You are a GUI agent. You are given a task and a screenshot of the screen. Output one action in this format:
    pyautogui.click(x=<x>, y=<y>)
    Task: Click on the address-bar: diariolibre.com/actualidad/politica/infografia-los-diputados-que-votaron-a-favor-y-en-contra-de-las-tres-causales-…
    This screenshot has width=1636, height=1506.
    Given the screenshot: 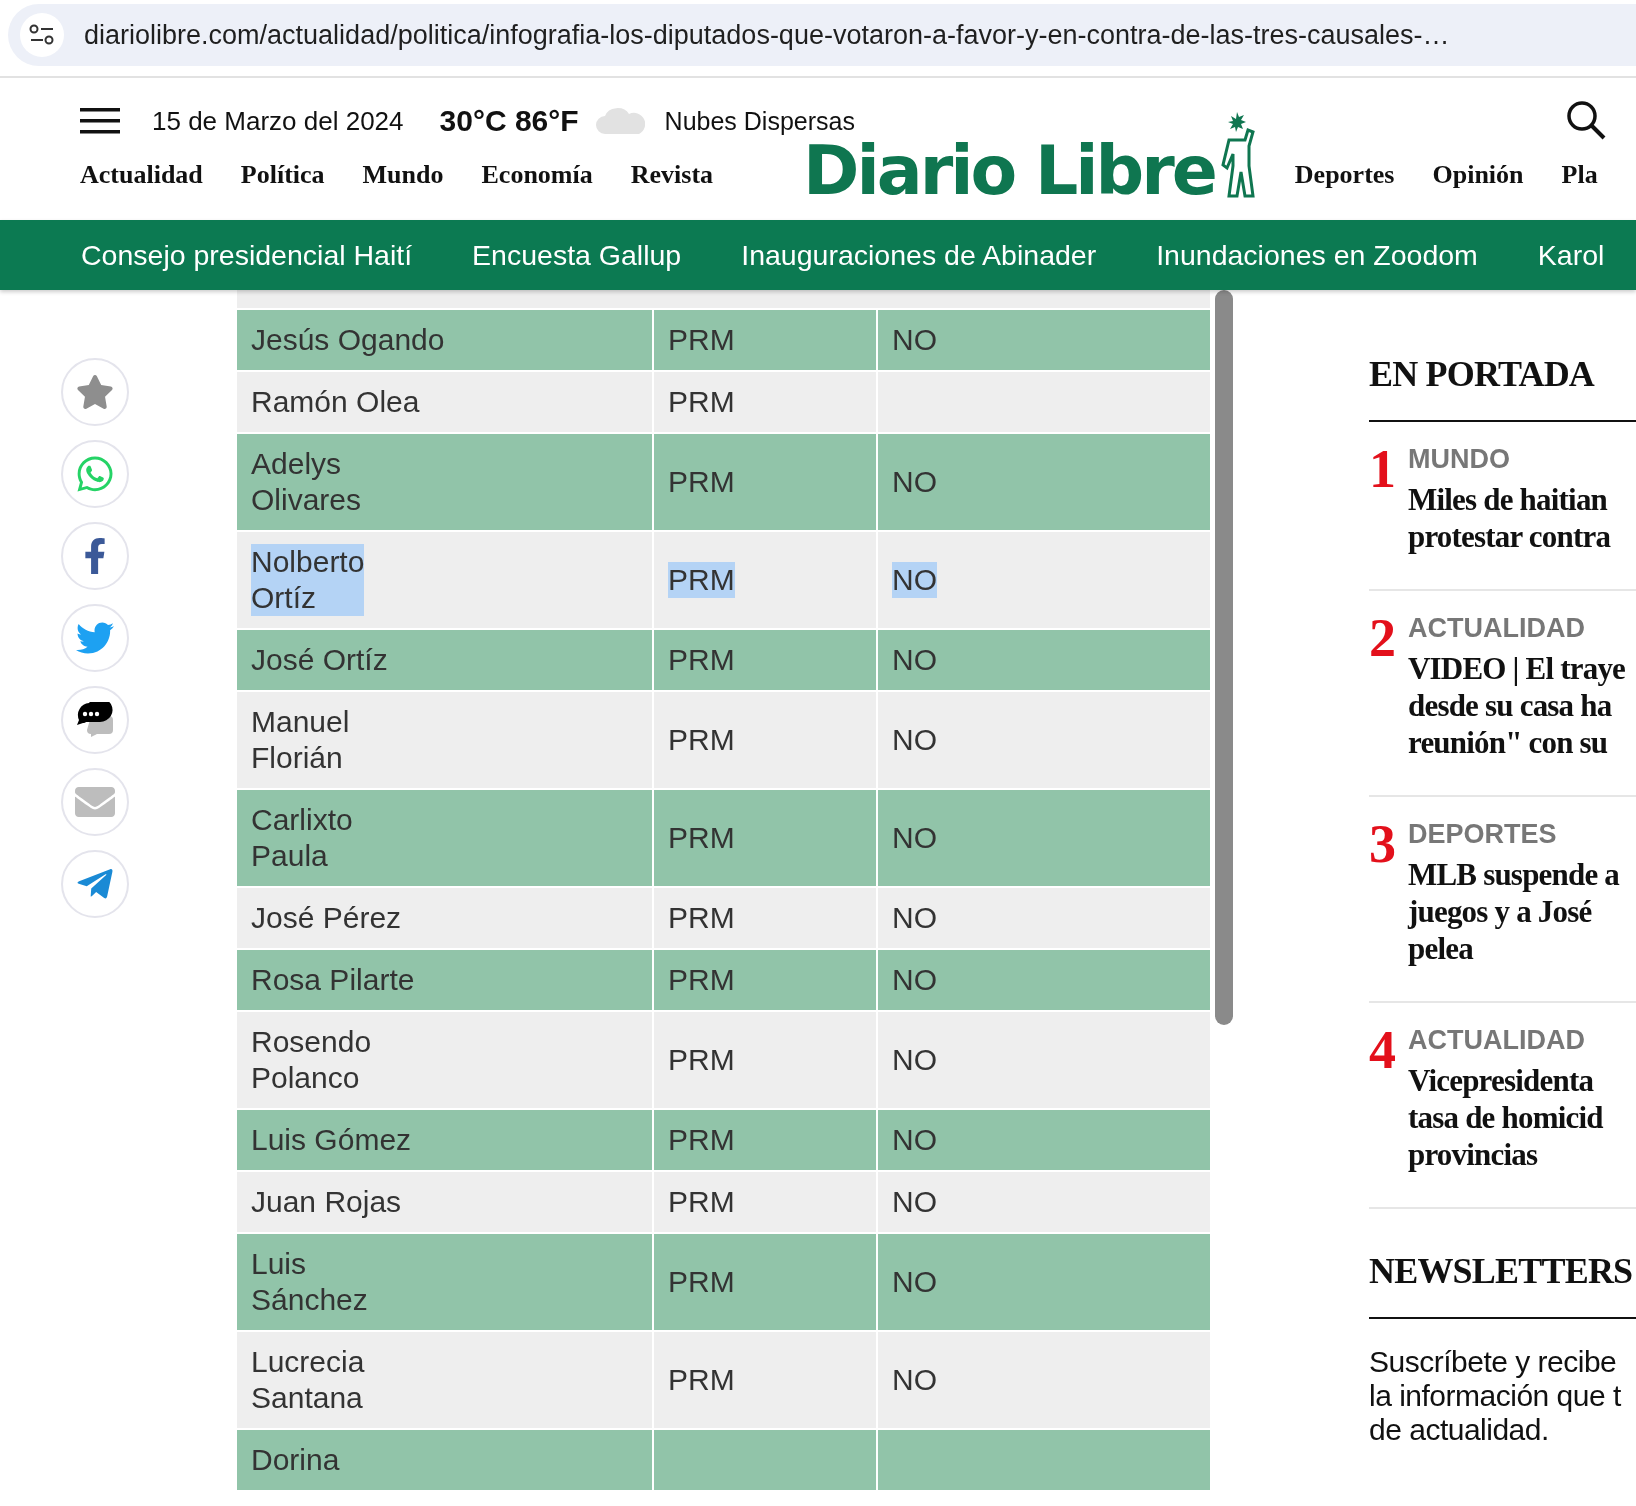 What is the action you would take?
    pyautogui.click(x=822, y=35)
    